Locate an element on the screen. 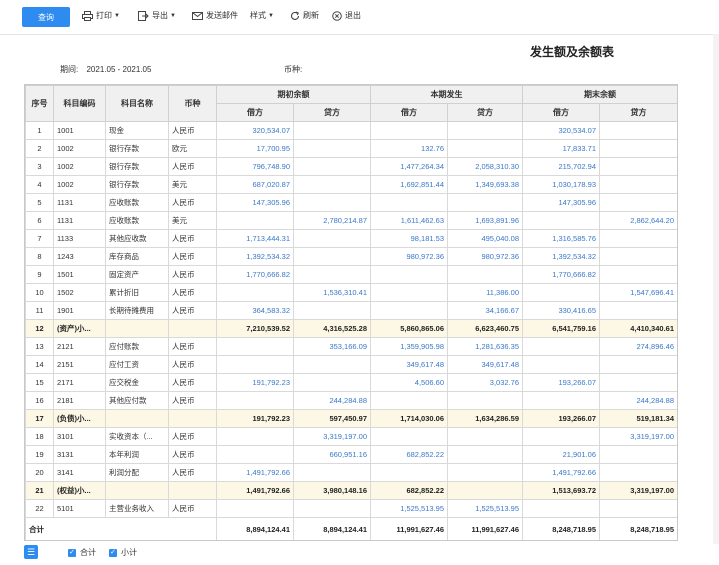  cell-amount: 1,316,585.76 is located at coordinates (561, 238).